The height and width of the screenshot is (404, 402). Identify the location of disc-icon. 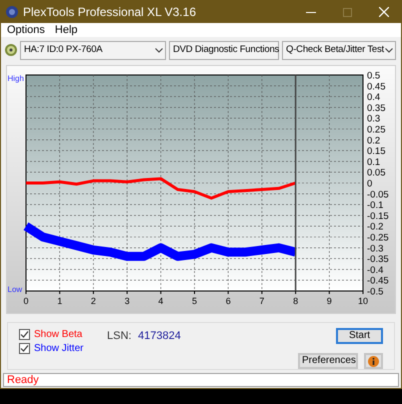
(11, 50).